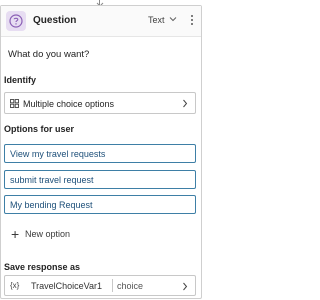 The height and width of the screenshot is (300, 320). Describe the element at coordinates (51, 205) in the screenshot. I see `option-text: My bending Request` at that location.